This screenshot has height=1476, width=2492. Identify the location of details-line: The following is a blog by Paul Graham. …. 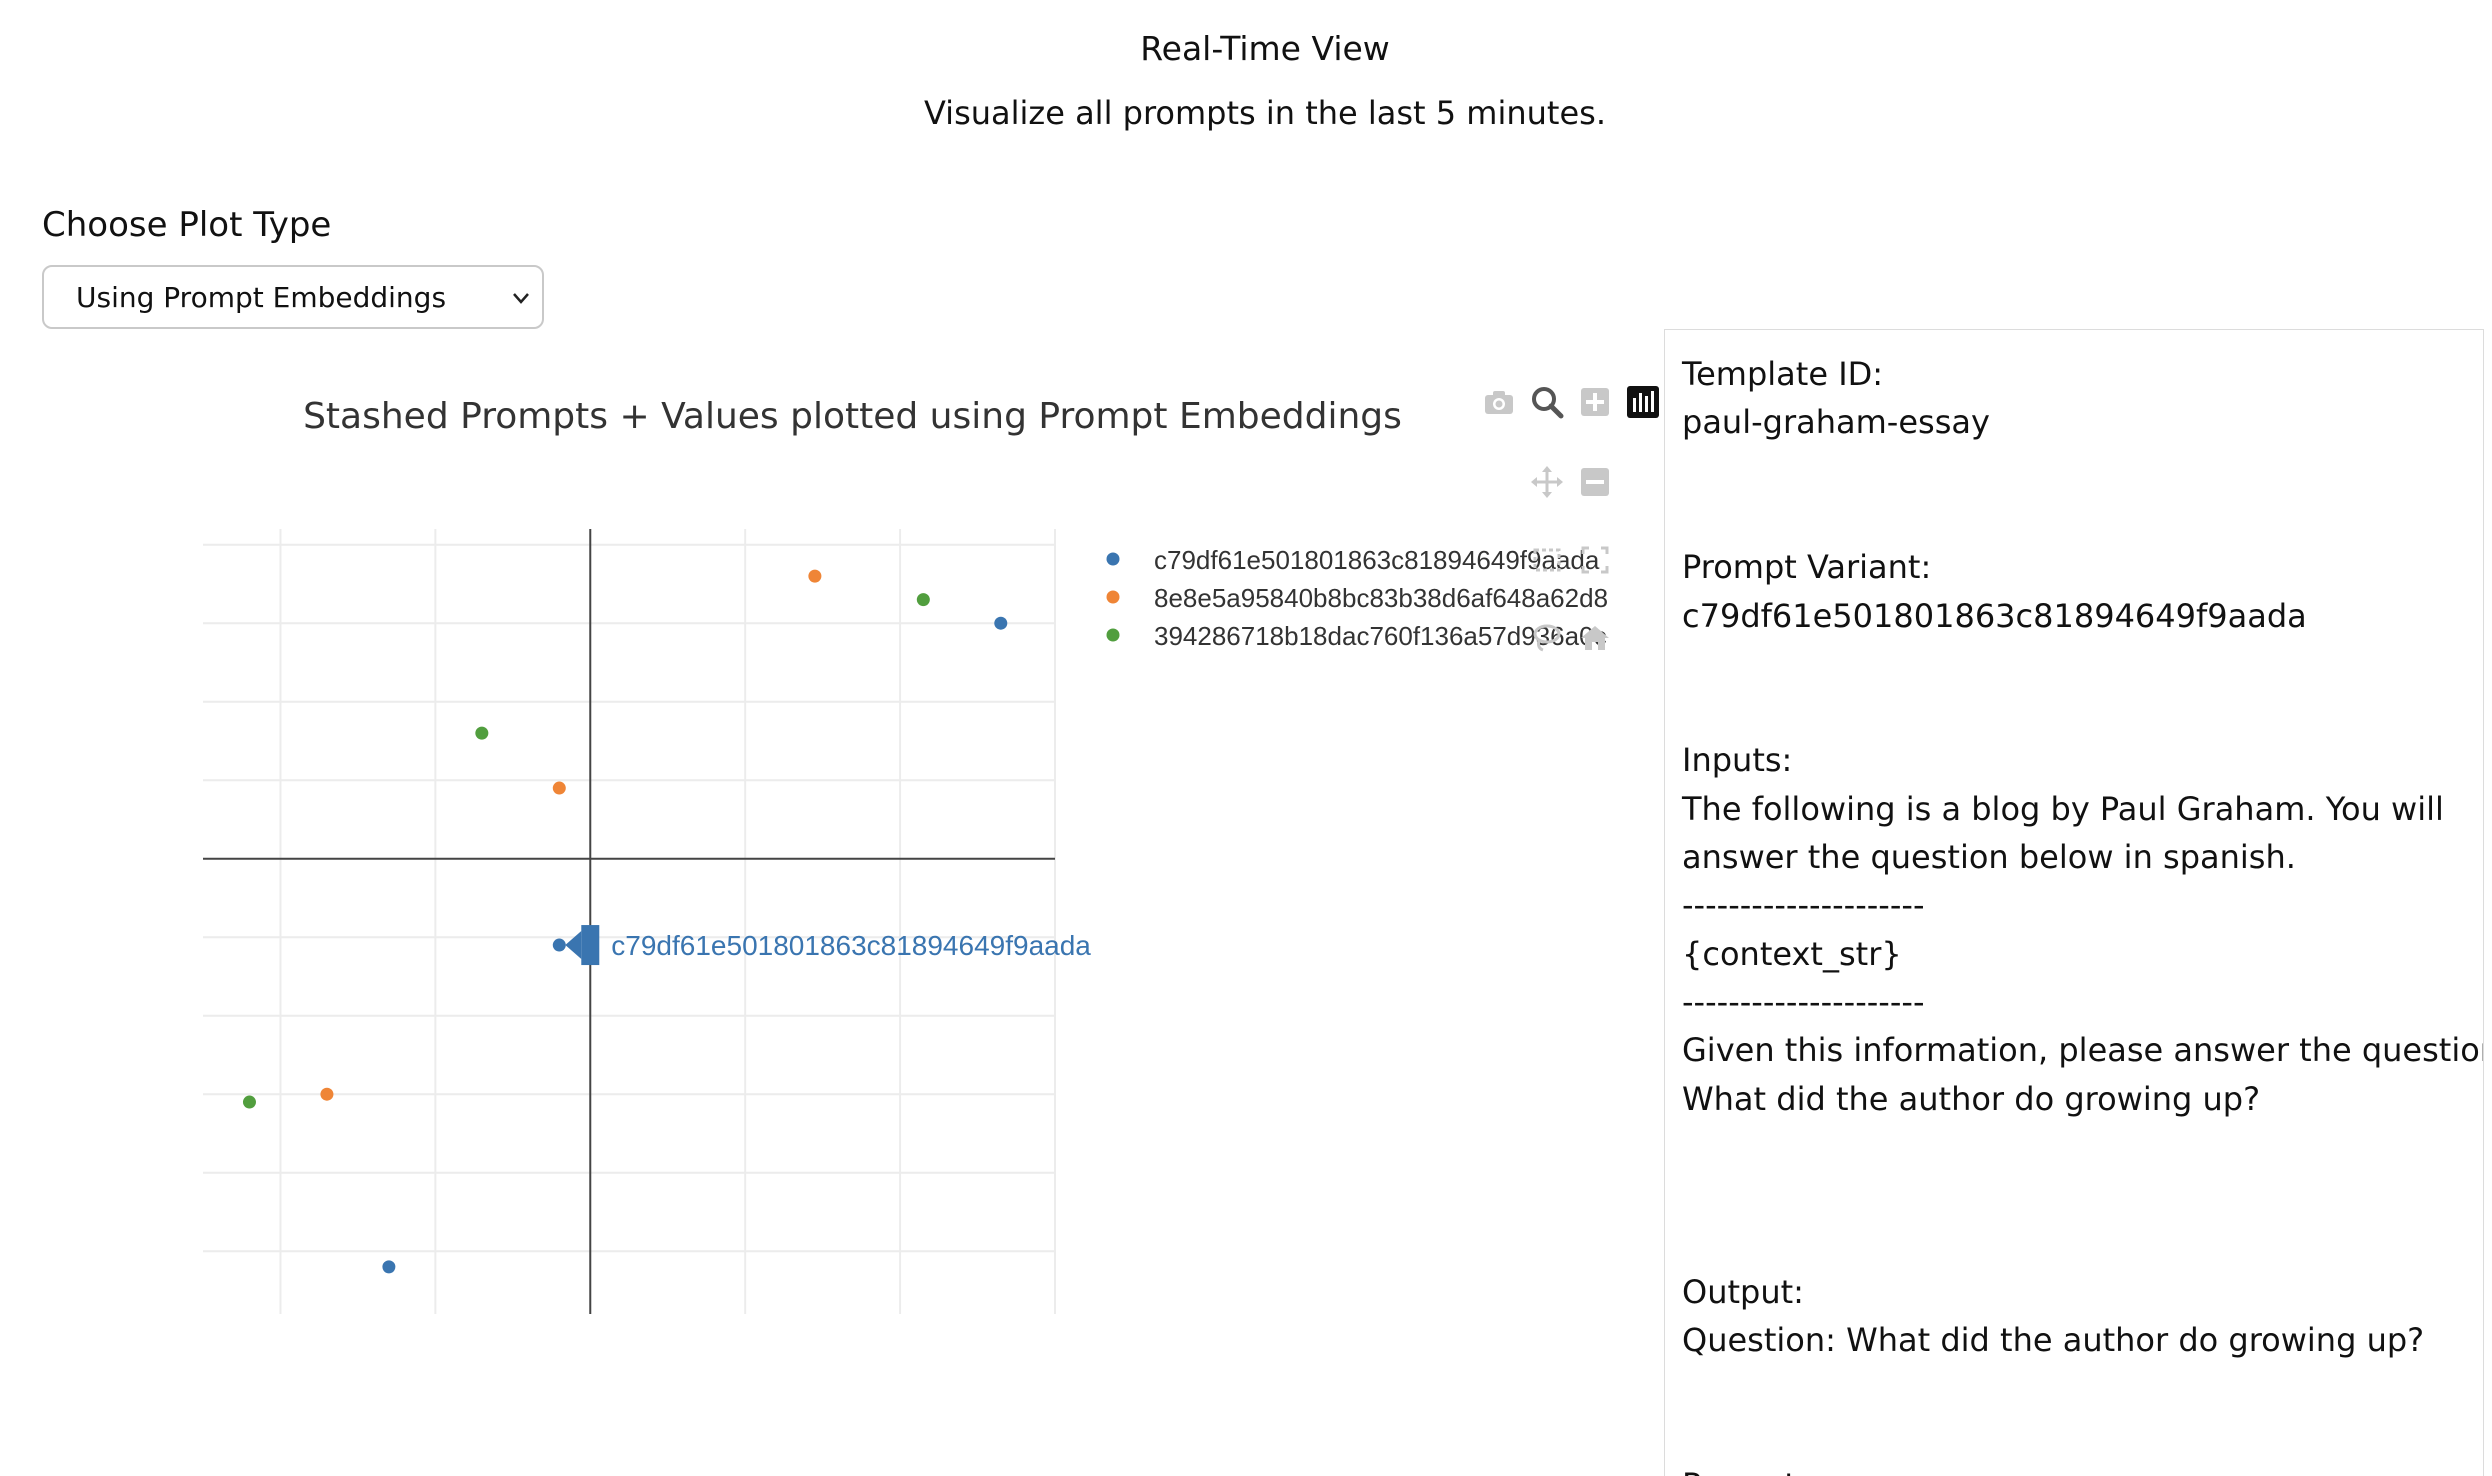
(2063, 808).